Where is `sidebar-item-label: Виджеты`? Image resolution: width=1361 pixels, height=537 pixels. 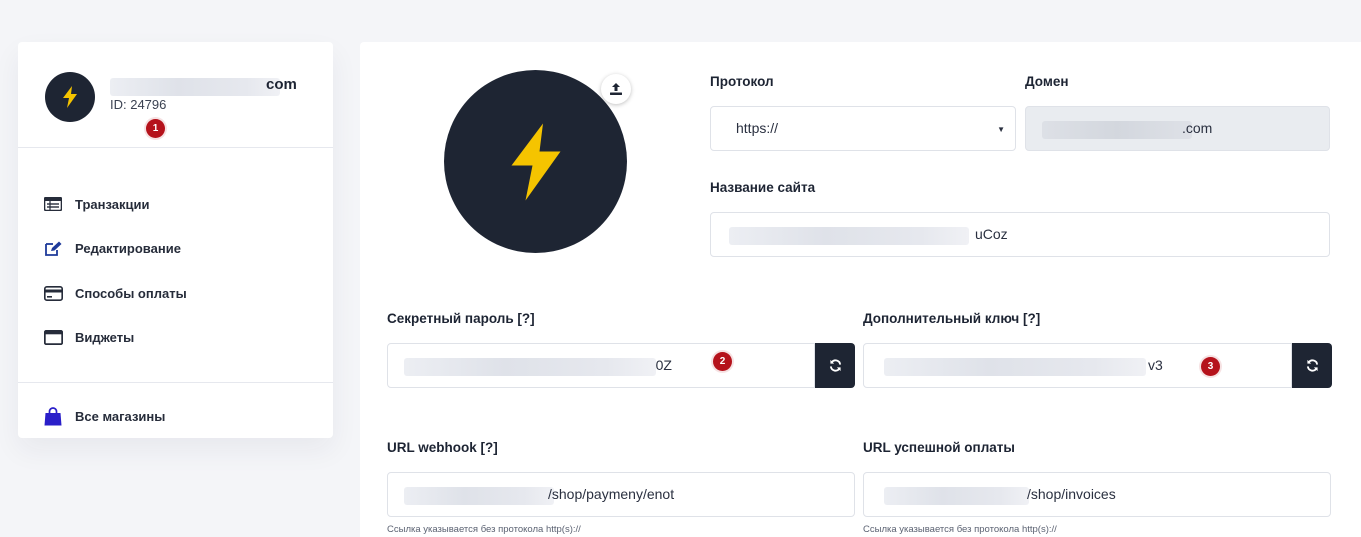 sidebar-item-label: Виджеты is located at coordinates (105, 338).